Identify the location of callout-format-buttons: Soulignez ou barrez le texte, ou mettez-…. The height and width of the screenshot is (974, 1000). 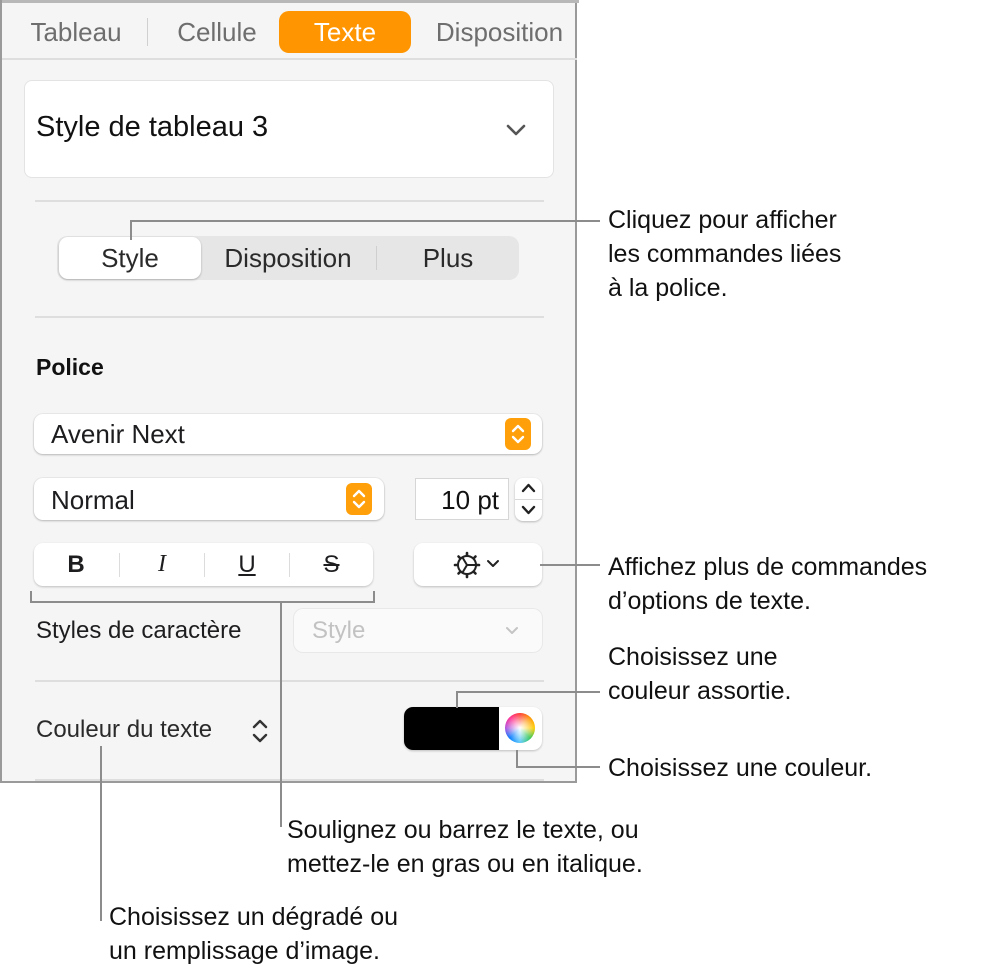
(465, 847).